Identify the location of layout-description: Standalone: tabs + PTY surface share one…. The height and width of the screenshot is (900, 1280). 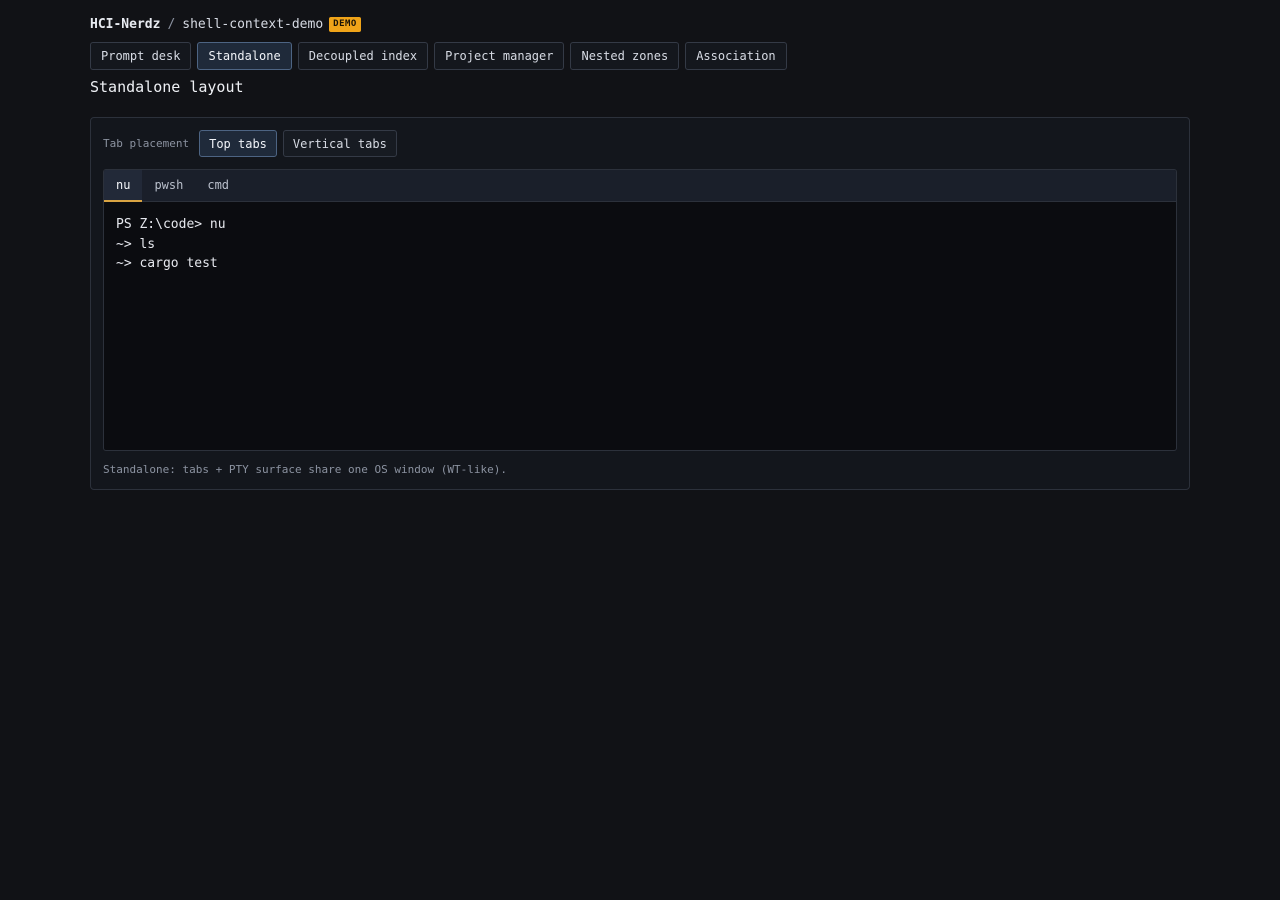
(305, 469).